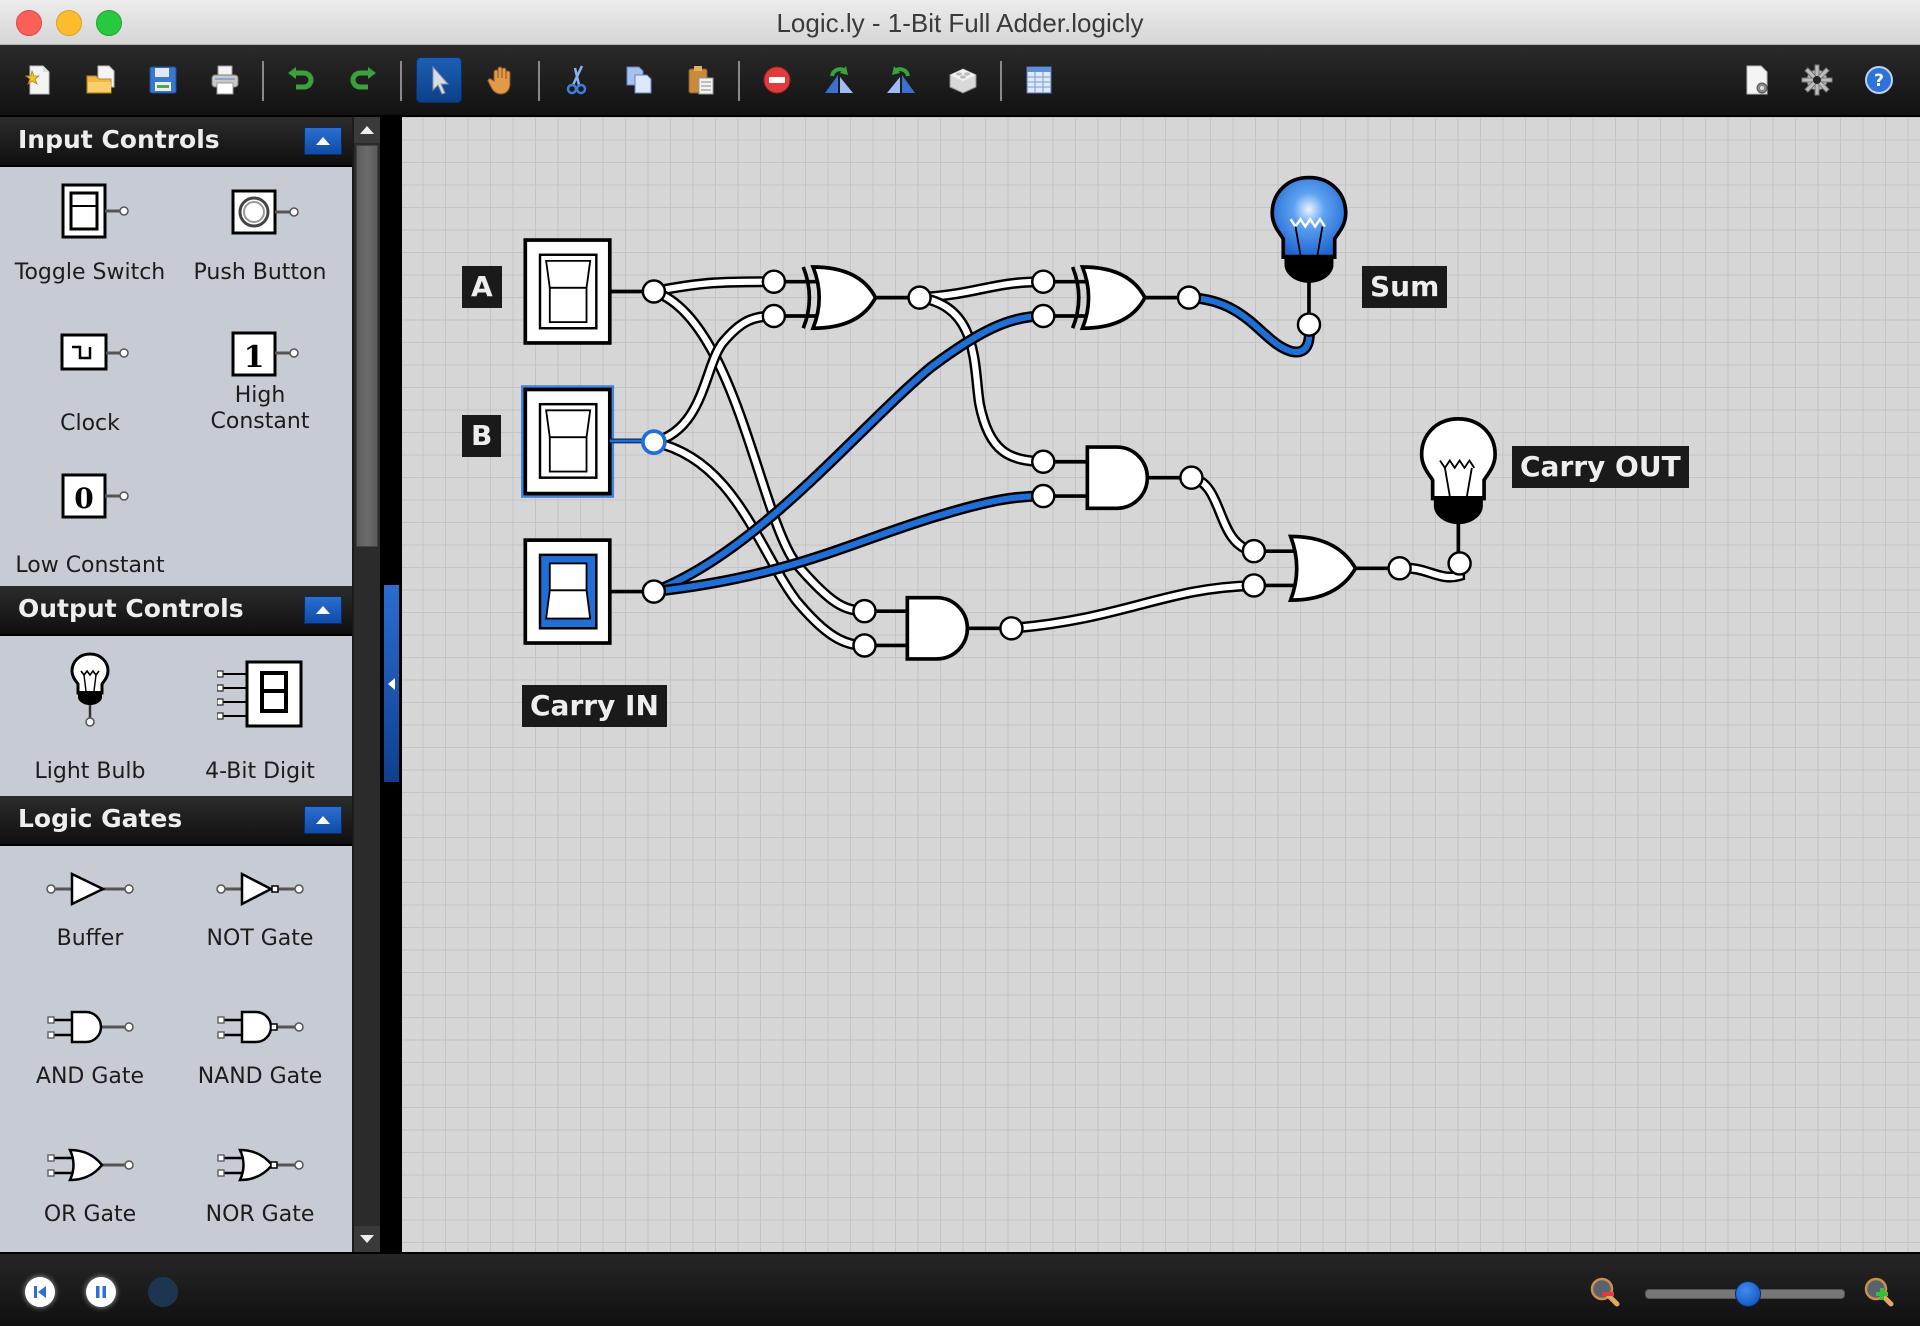 Image resolution: width=1920 pixels, height=1326 pixels. I want to click on palette-item-nor-gate: NOR Gate, so click(260, 1195).